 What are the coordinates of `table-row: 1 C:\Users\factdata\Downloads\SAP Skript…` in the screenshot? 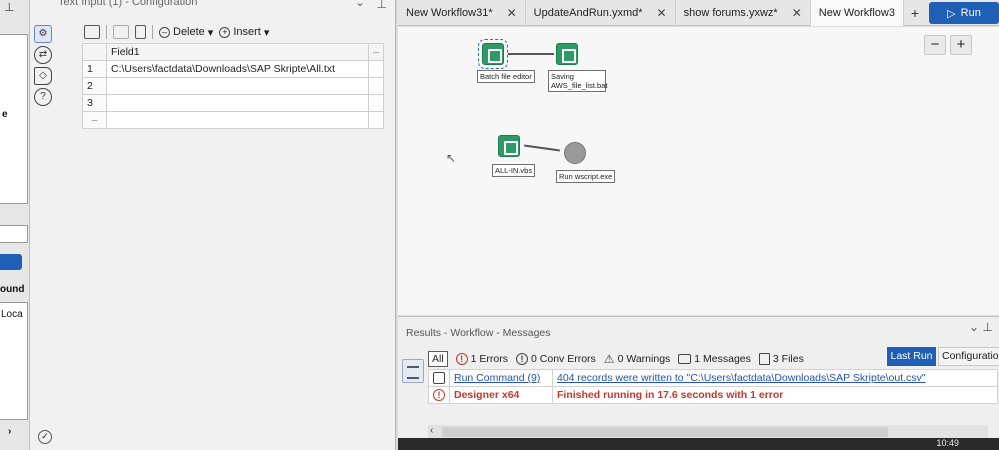 It's located at (233, 69).